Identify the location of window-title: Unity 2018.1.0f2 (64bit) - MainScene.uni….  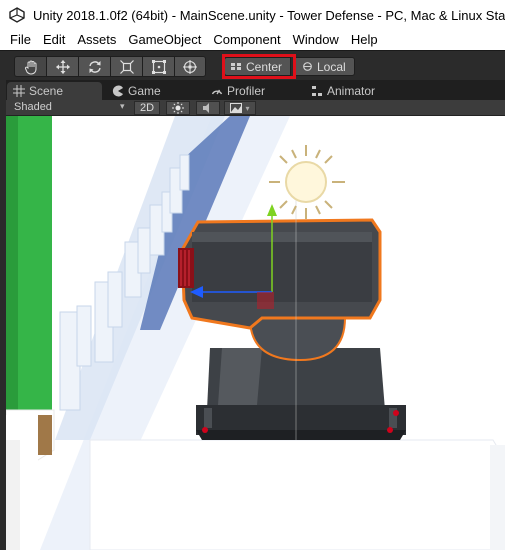
(269, 15).